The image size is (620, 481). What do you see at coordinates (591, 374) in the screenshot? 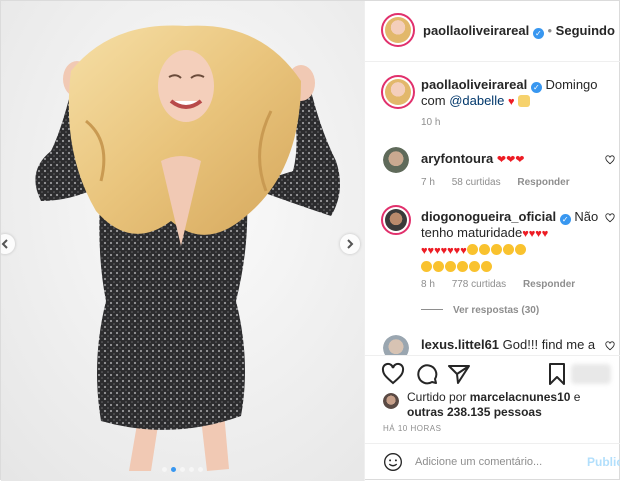
I see `blurred-icon-placeholder` at bounding box center [591, 374].